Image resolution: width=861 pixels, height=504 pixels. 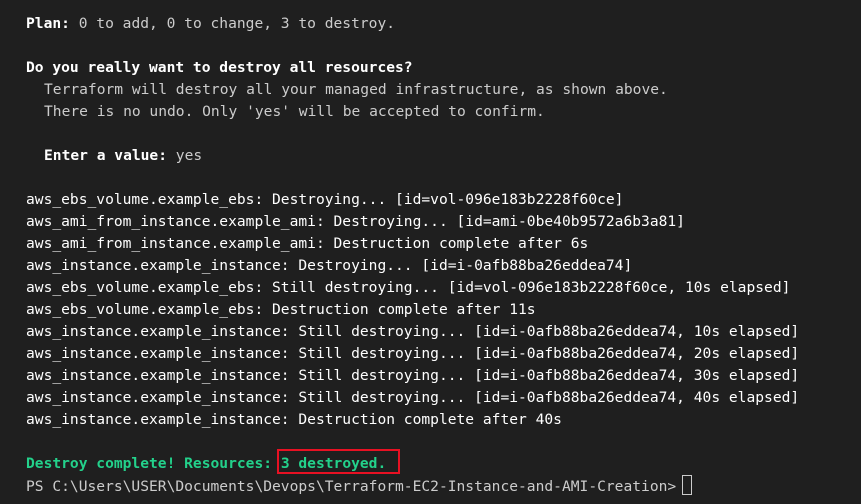 What do you see at coordinates (232, 23) in the screenshot?
I see `plan-summary: 0 to add, 0 to change, 3 to destroy.` at bounding box center [232, 23].